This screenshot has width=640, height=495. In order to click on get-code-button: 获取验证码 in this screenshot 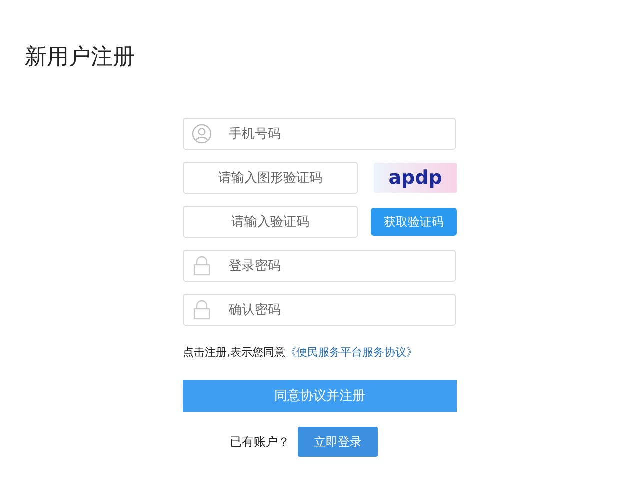, I will do `click(414, 222)`.